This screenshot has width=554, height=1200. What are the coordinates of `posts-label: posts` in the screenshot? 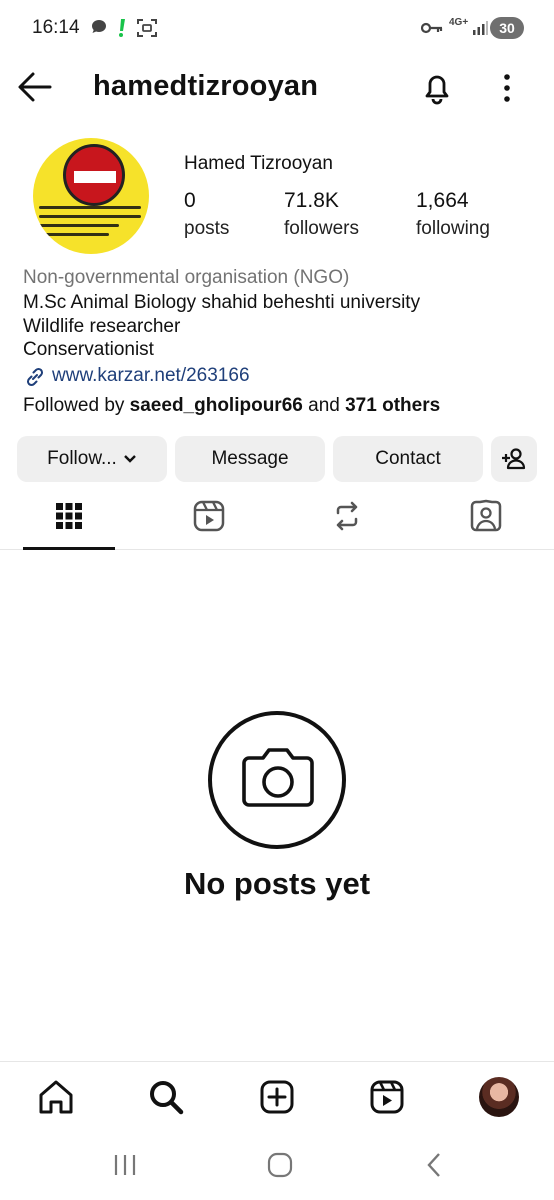 It's located at (207, 228).